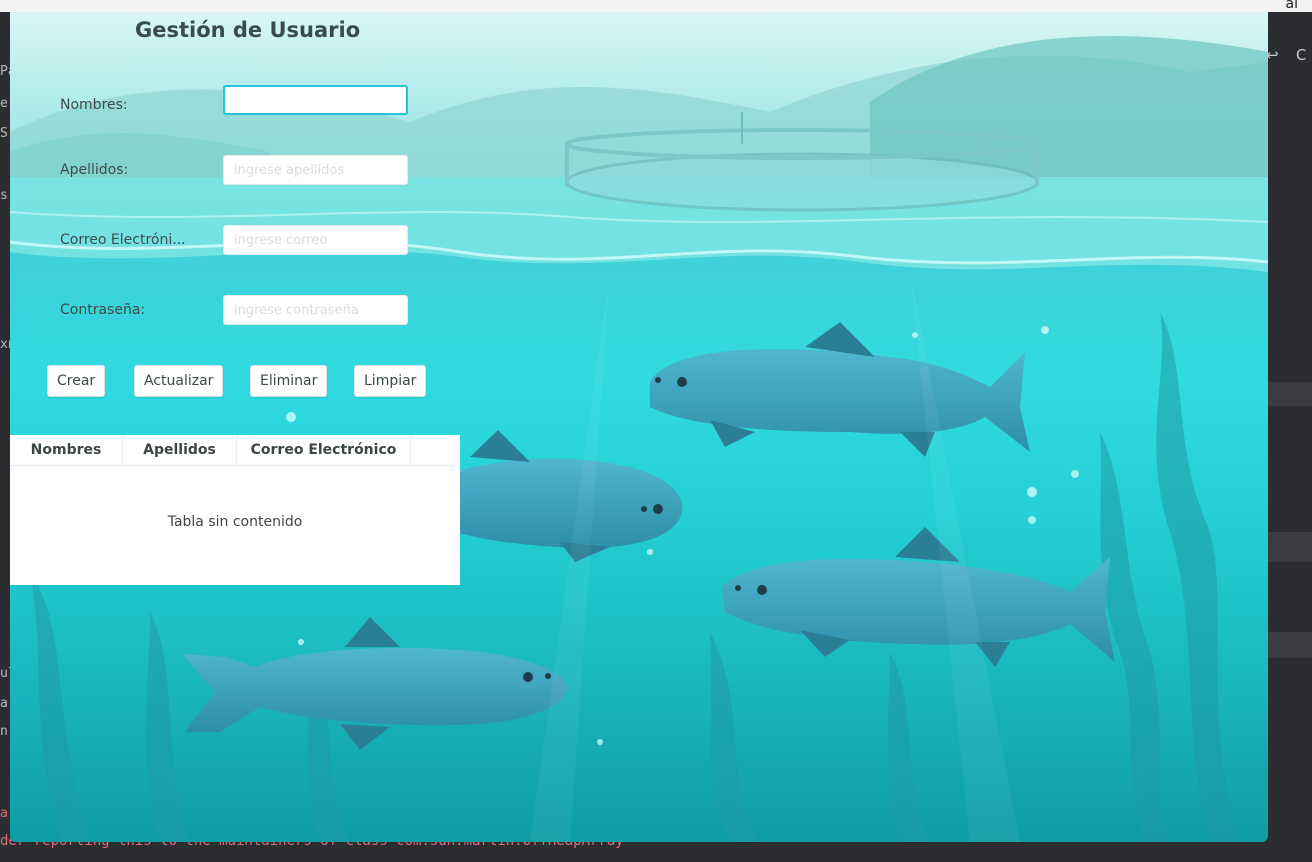 This screenshot has width=1312, height=862. Describe the element at coordinates (4, 133) in the screenshot. I see `ide-text-fragment: S` at that location.